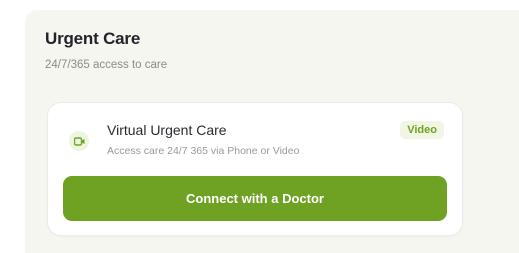 This screenshot has height=253, width=519. What do you see at coordinates (79, 141) in the screenshot?
I see `video-camera-icon` at bounding box center [79, 141].